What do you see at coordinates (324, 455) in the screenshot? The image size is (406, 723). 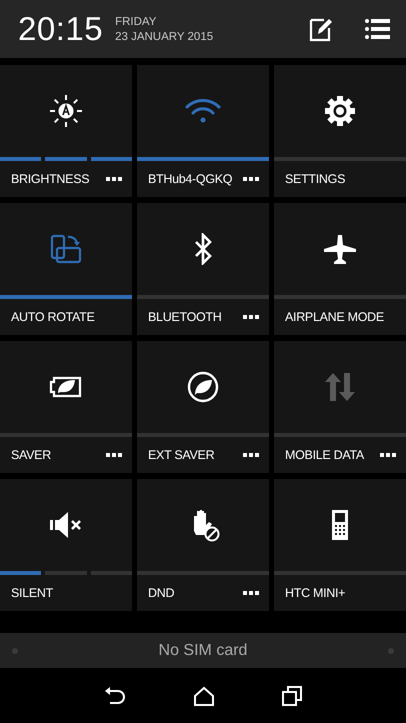 I see `tile-label: MOBILE DATA` at bounding box center [324, 455].